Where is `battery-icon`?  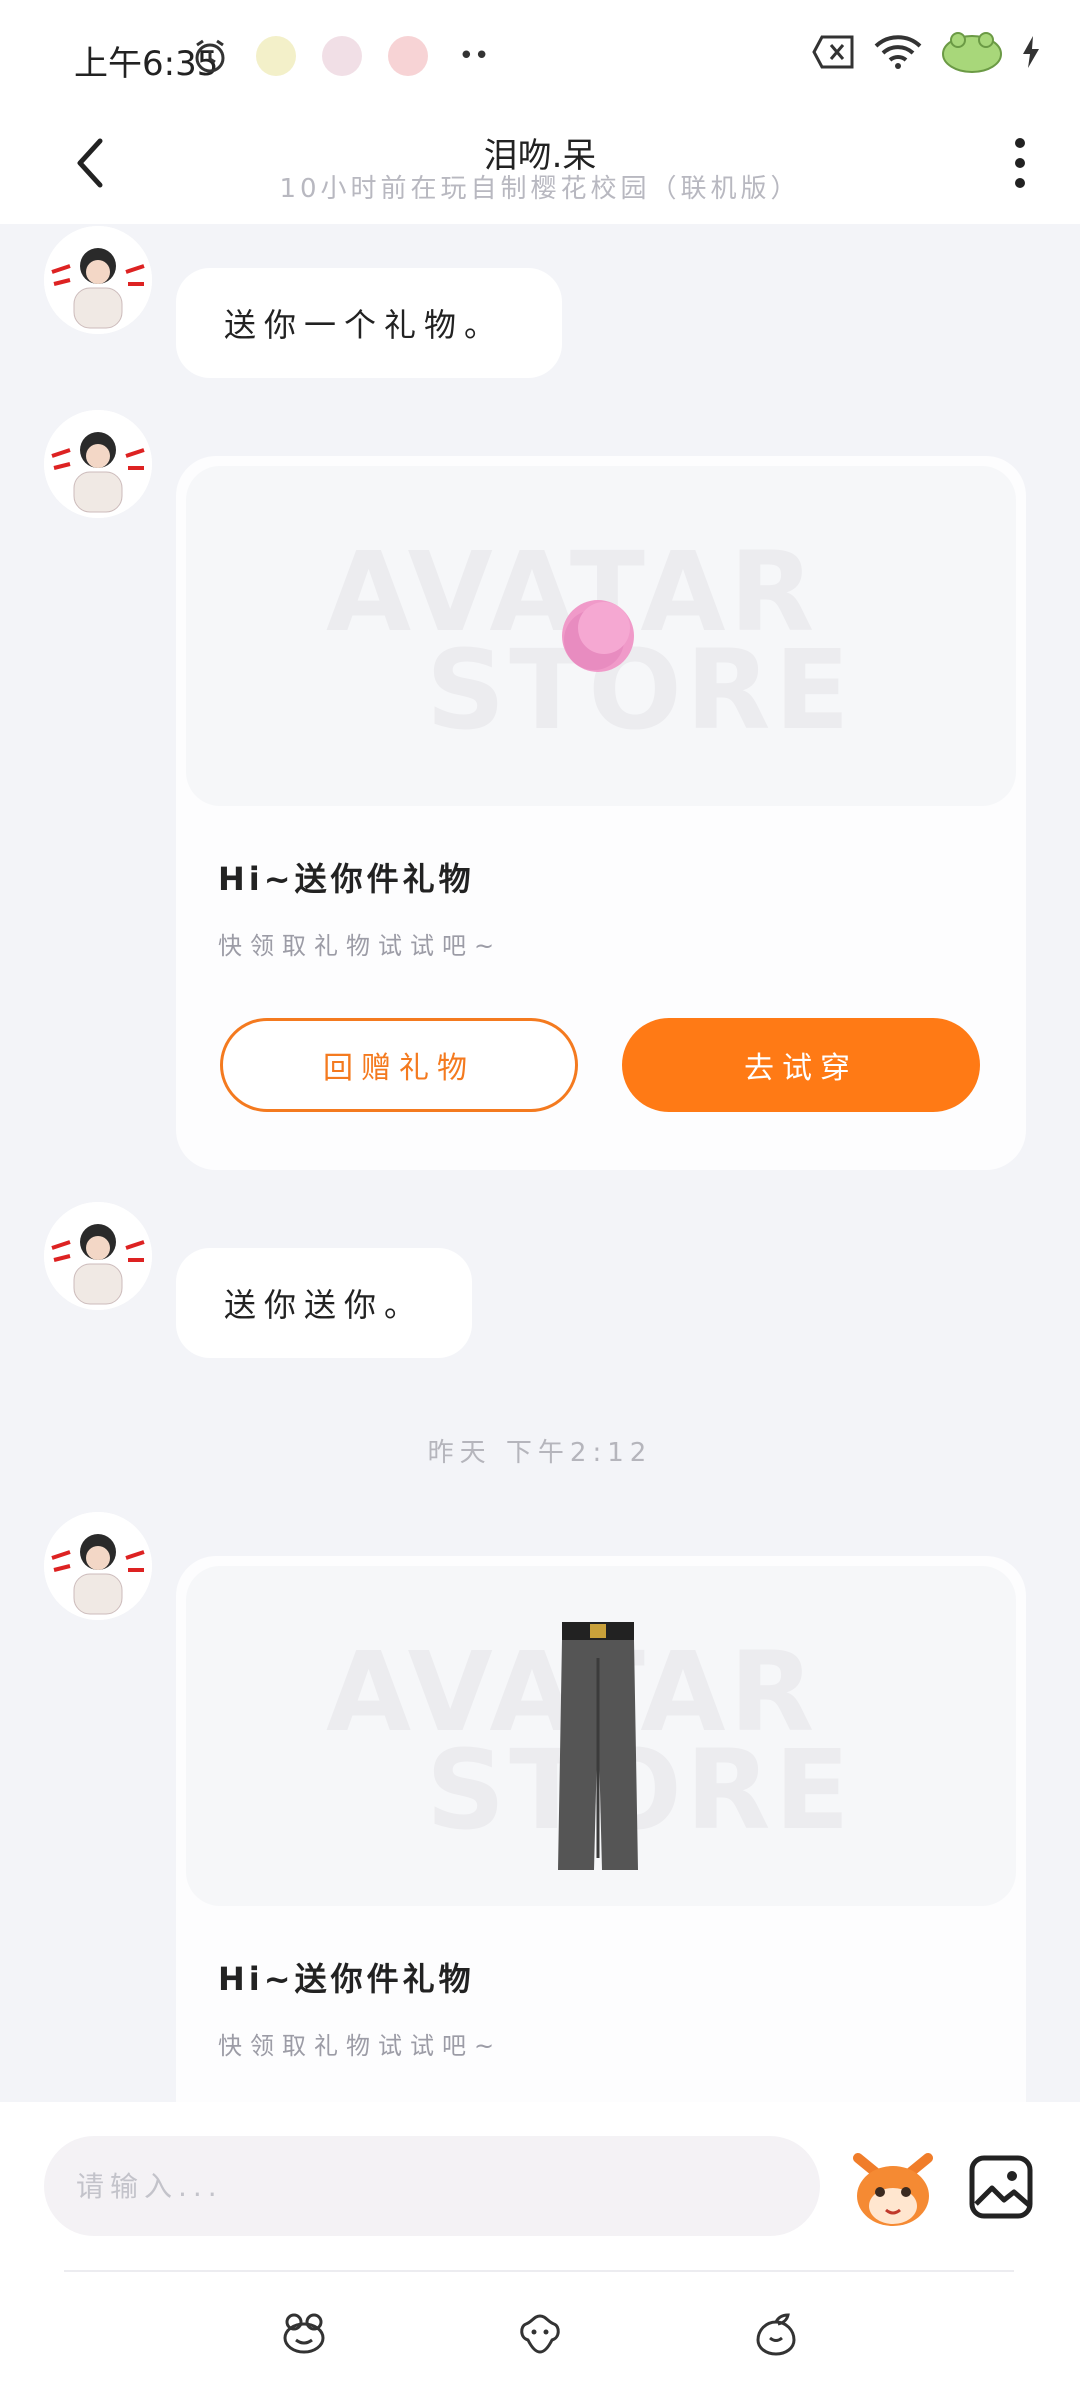
battery-icon is located at coordinates (972, 54).